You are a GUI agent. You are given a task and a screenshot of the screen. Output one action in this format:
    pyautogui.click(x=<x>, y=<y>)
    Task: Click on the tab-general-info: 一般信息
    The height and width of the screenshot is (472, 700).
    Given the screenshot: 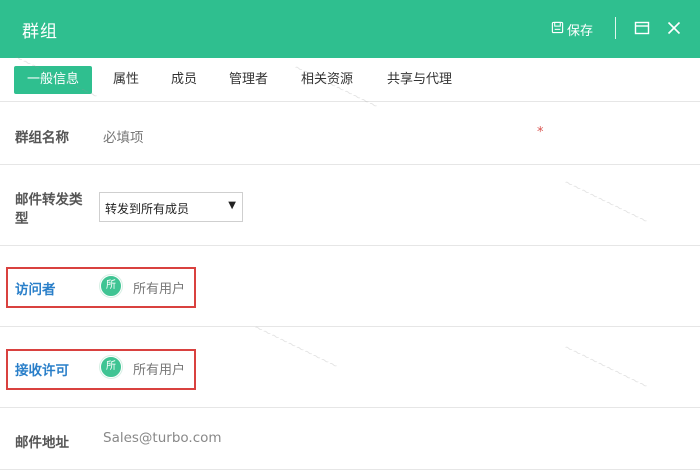 What is the action you would take?
    pyautogui.click(x=53, y=80)
    